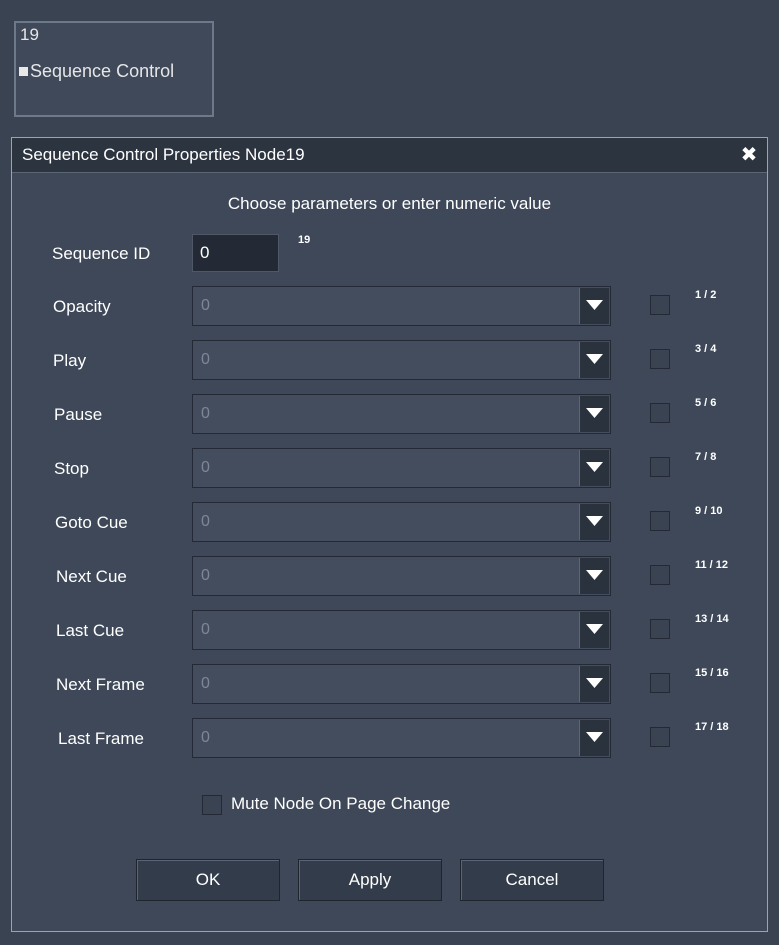  Describe the element at coordinates (712, 673) in the screenshot. I see `channel-note: 15 / 16` at that location.